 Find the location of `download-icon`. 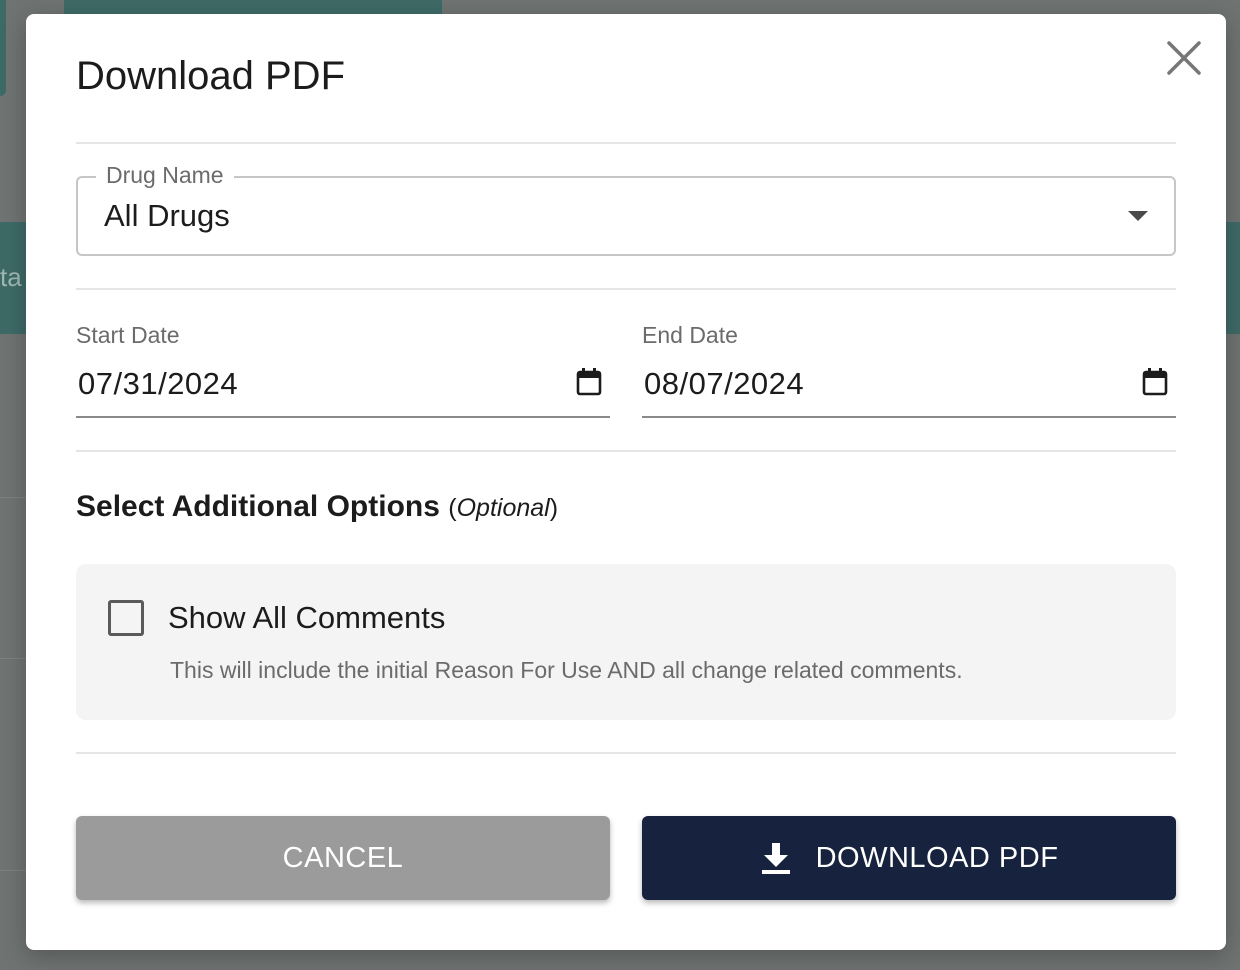

download-icon is located at coordinates (775, 858).